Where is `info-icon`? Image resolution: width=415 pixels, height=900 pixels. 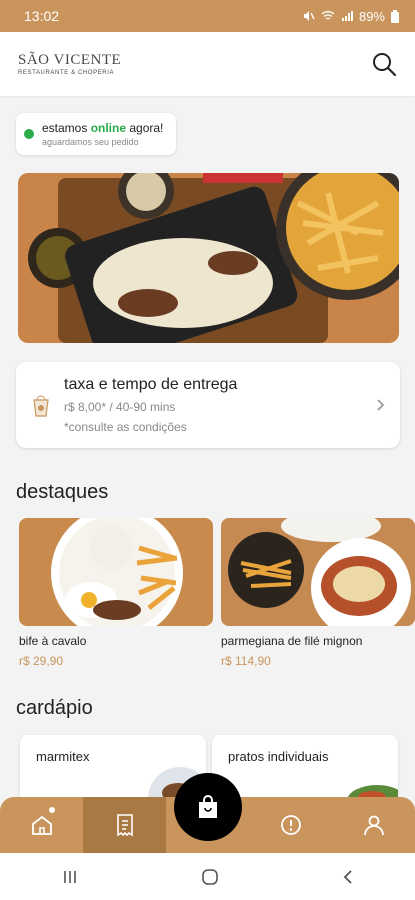
info-icon is located at coordinates (290, 825).